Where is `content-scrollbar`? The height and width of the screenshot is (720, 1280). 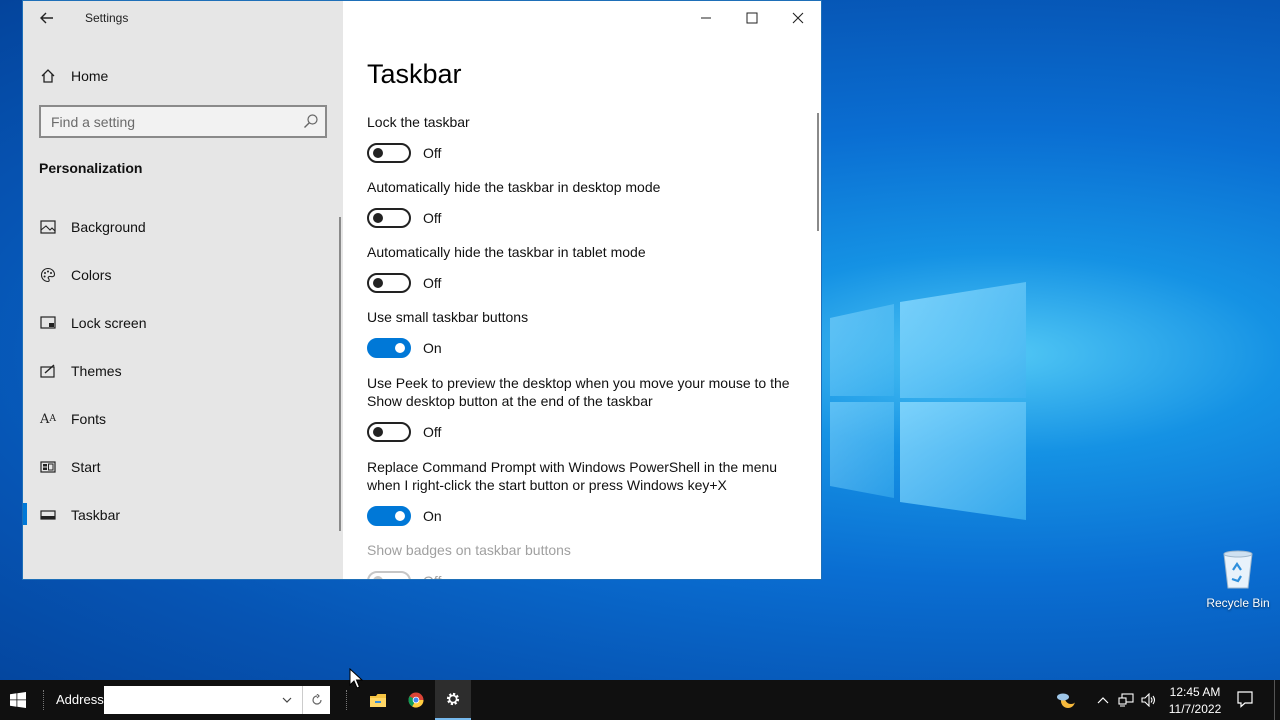
content-scrollbar is located at coordinates (818, 172).